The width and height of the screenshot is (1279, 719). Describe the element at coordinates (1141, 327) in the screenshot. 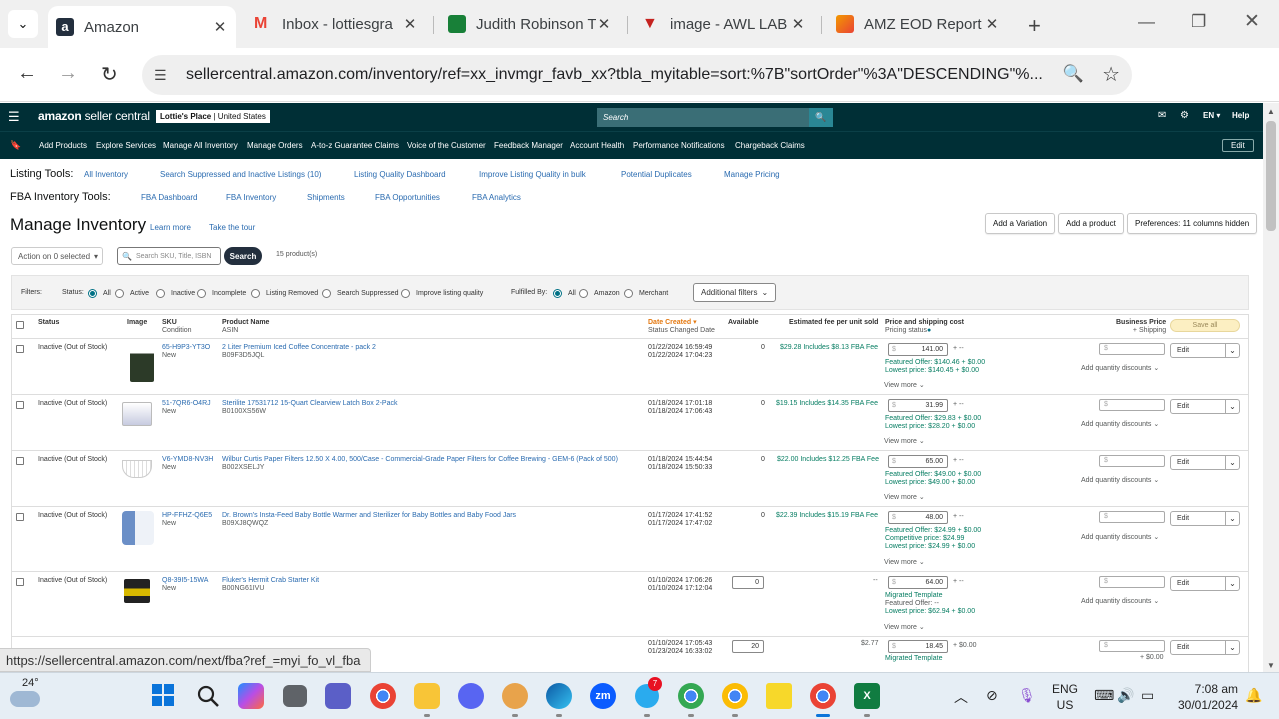

I see `col-business-price: Business Price + Shipping` at that location.